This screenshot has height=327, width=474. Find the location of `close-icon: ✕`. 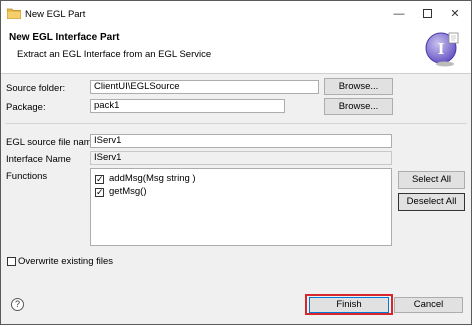

close-icon: ✕ is located at coordinates (455, 14).